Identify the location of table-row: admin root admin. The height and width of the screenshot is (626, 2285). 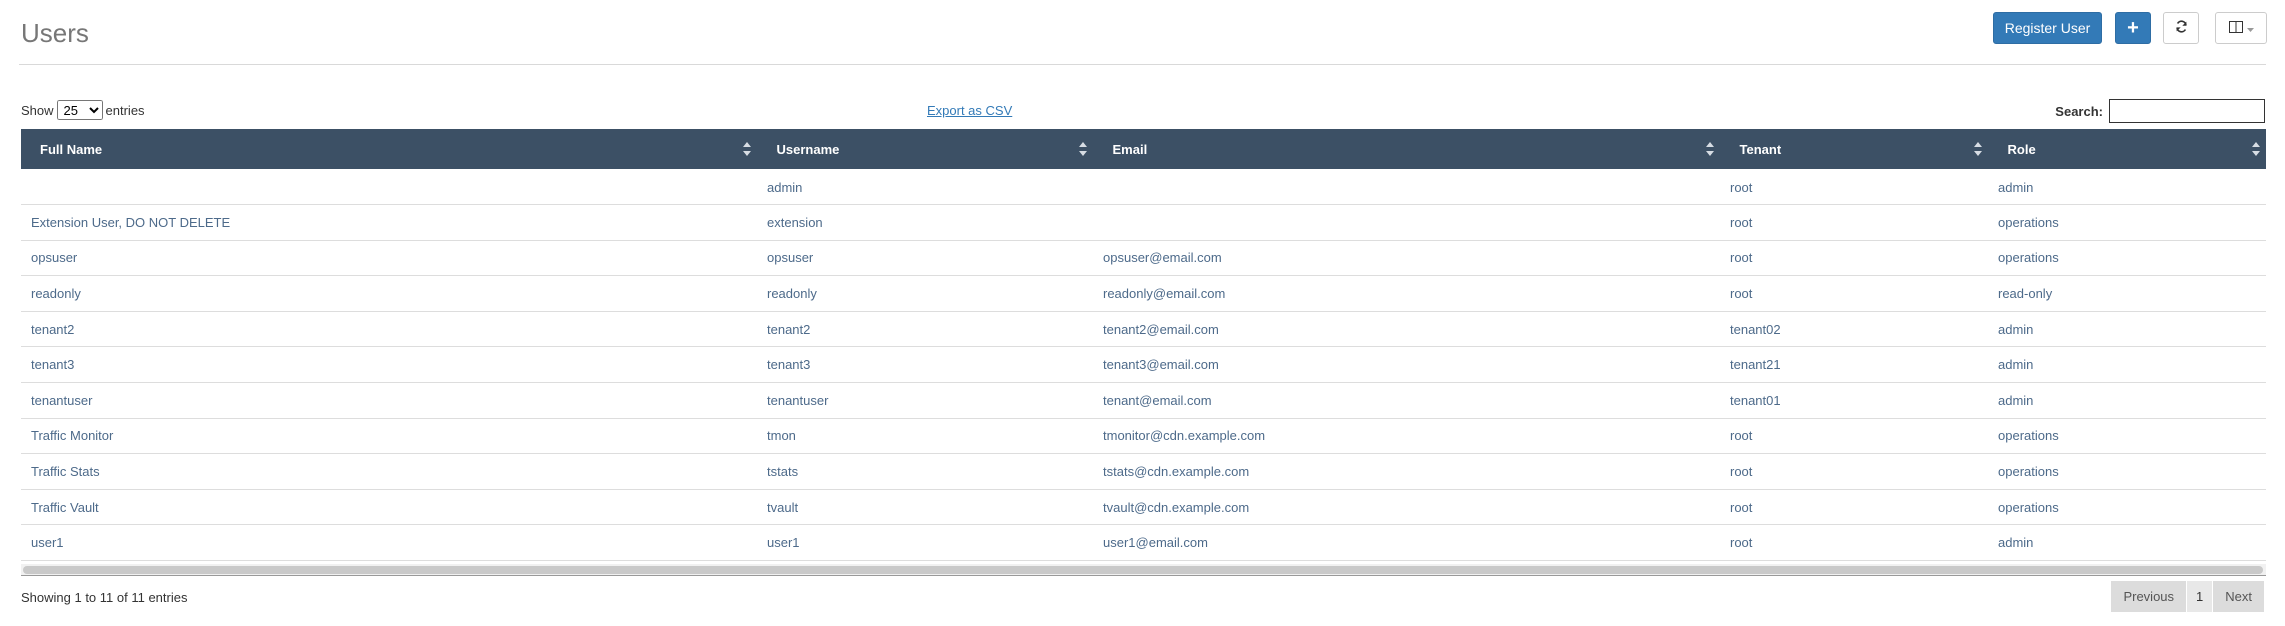
(1143, 187).